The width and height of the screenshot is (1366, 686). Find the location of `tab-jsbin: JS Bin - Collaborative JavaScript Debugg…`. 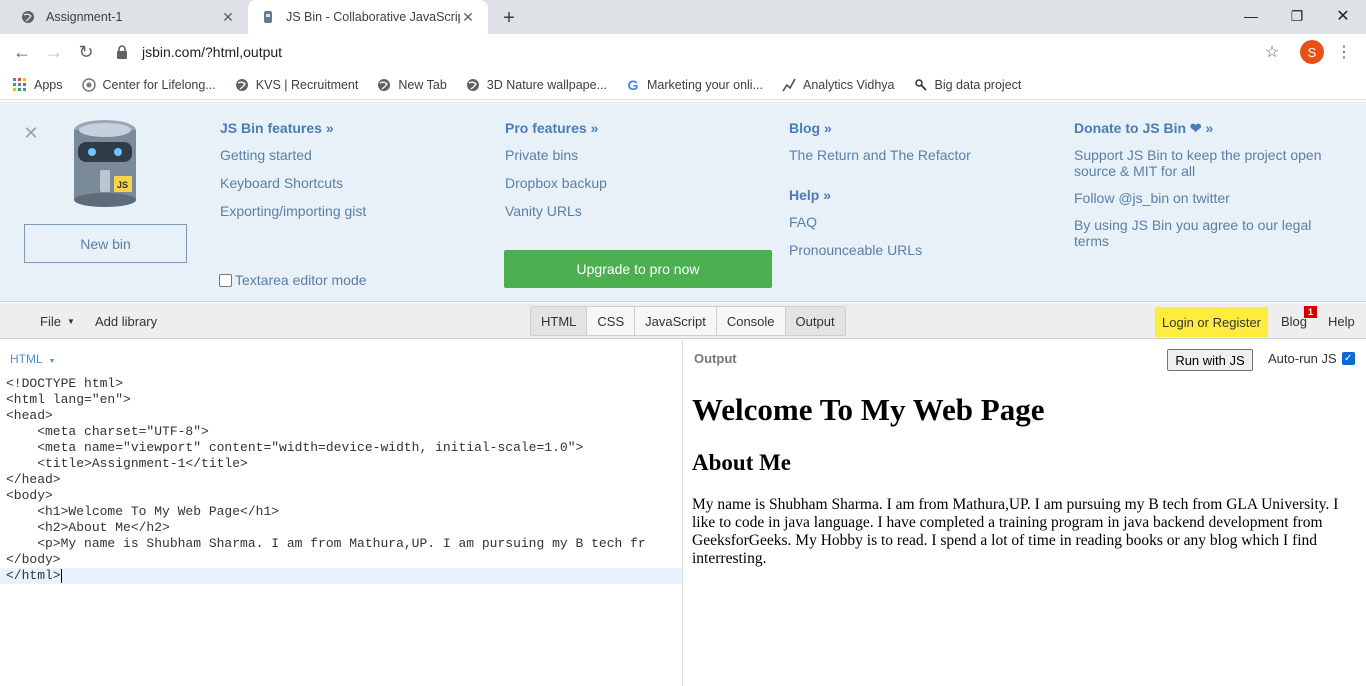

tab-jsbin: JS Bin - Collaborative JavaScript Debugg… is located at coordinates (368, 17).